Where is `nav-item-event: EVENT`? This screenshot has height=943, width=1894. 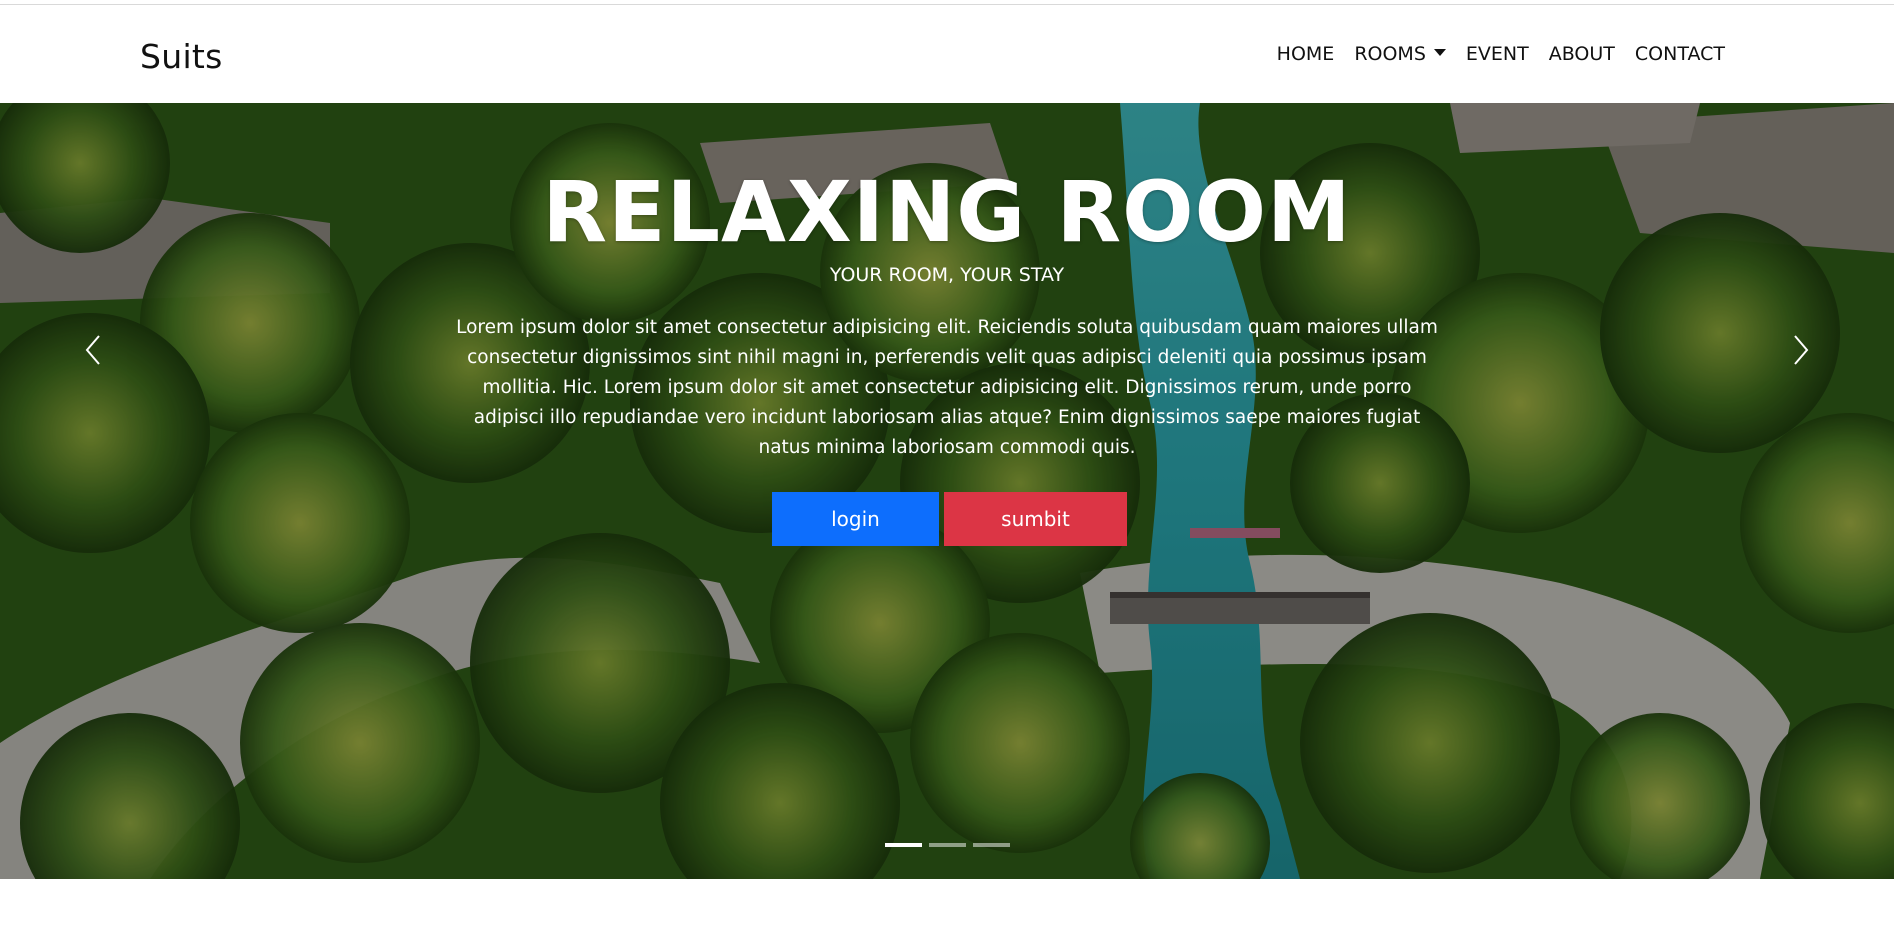 nav-item-event: EVENT is located at coordinates (1497, 54).